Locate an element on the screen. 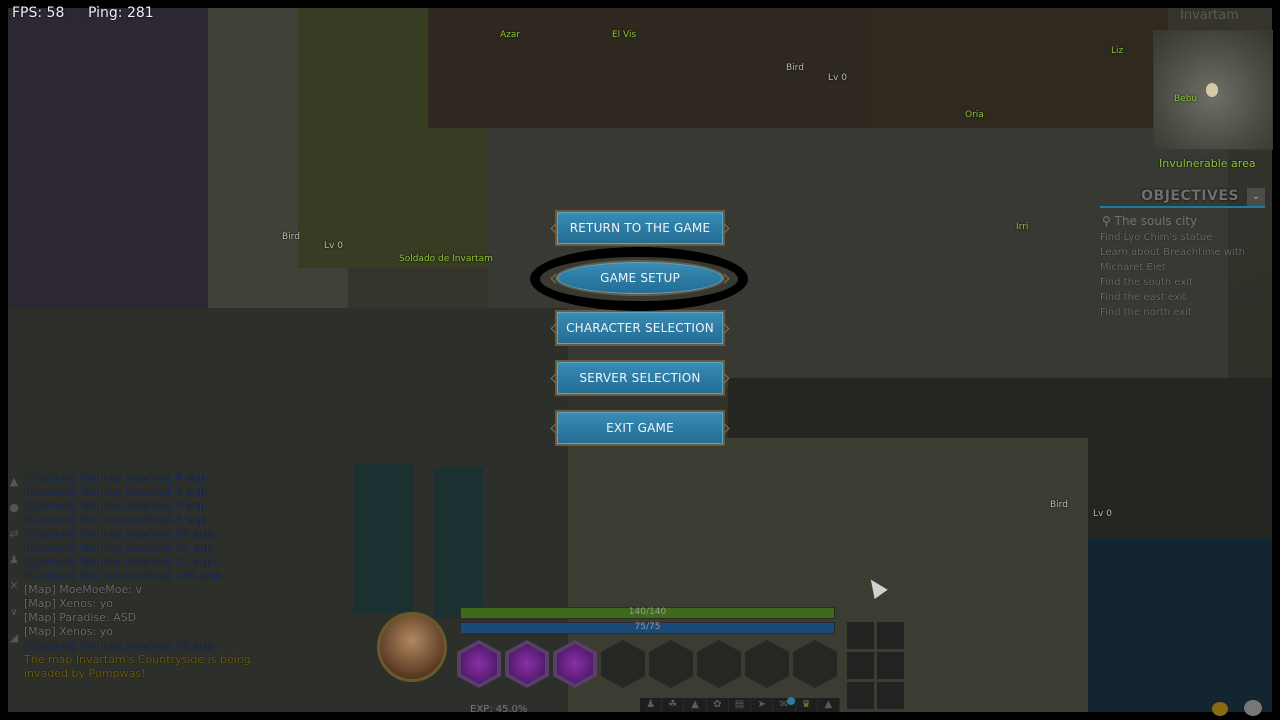 The image size is (1280, 720). player-portrait is located at coordinates (412, 647).